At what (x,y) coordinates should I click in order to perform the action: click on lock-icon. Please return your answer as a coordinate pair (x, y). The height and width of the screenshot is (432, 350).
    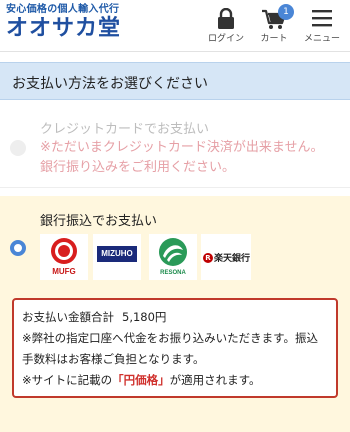
    Looking at the image, I should click on (226, 18).